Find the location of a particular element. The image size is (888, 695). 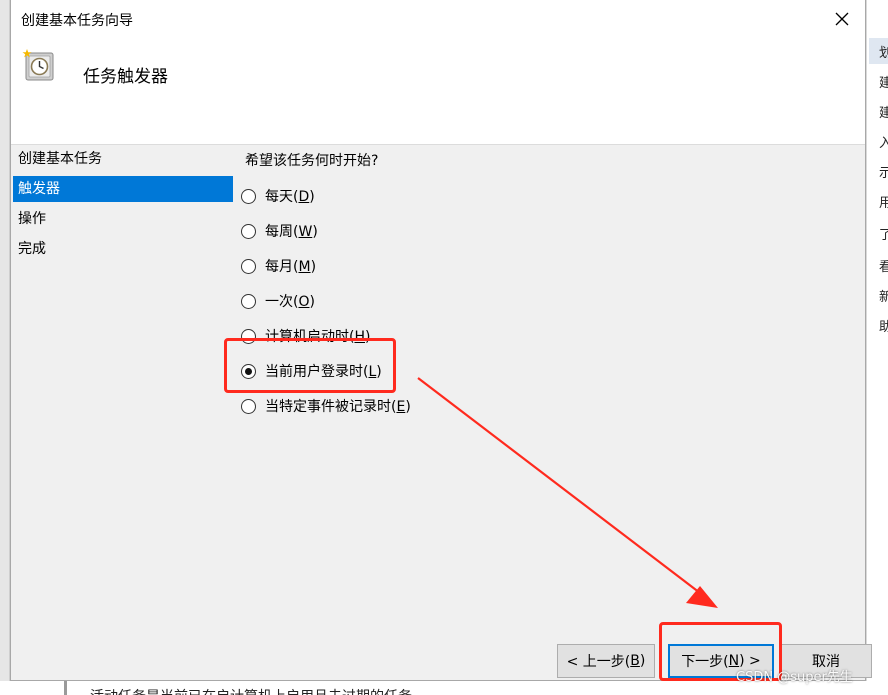

wizard-steps-nav: 创建基本任务 触发器 操作 完成 is located at coordinates (123, 206).